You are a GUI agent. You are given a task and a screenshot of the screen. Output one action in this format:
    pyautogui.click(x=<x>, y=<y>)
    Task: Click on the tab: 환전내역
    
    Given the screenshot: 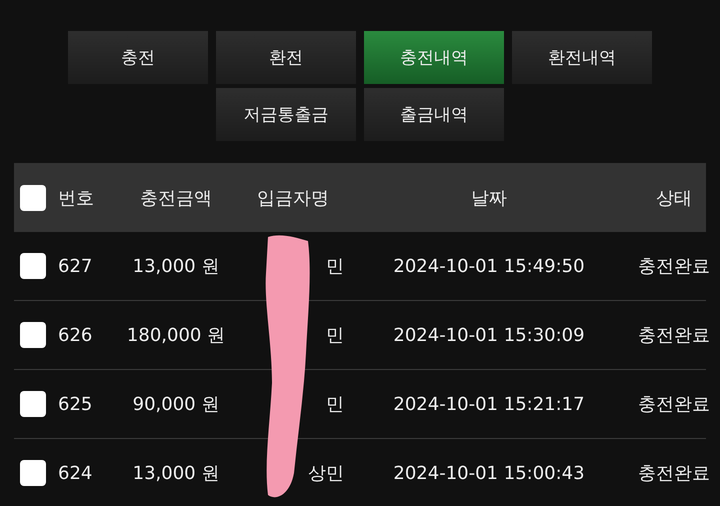 What is the action you would take?
    pyautogui.click(x=582, y=57)
    